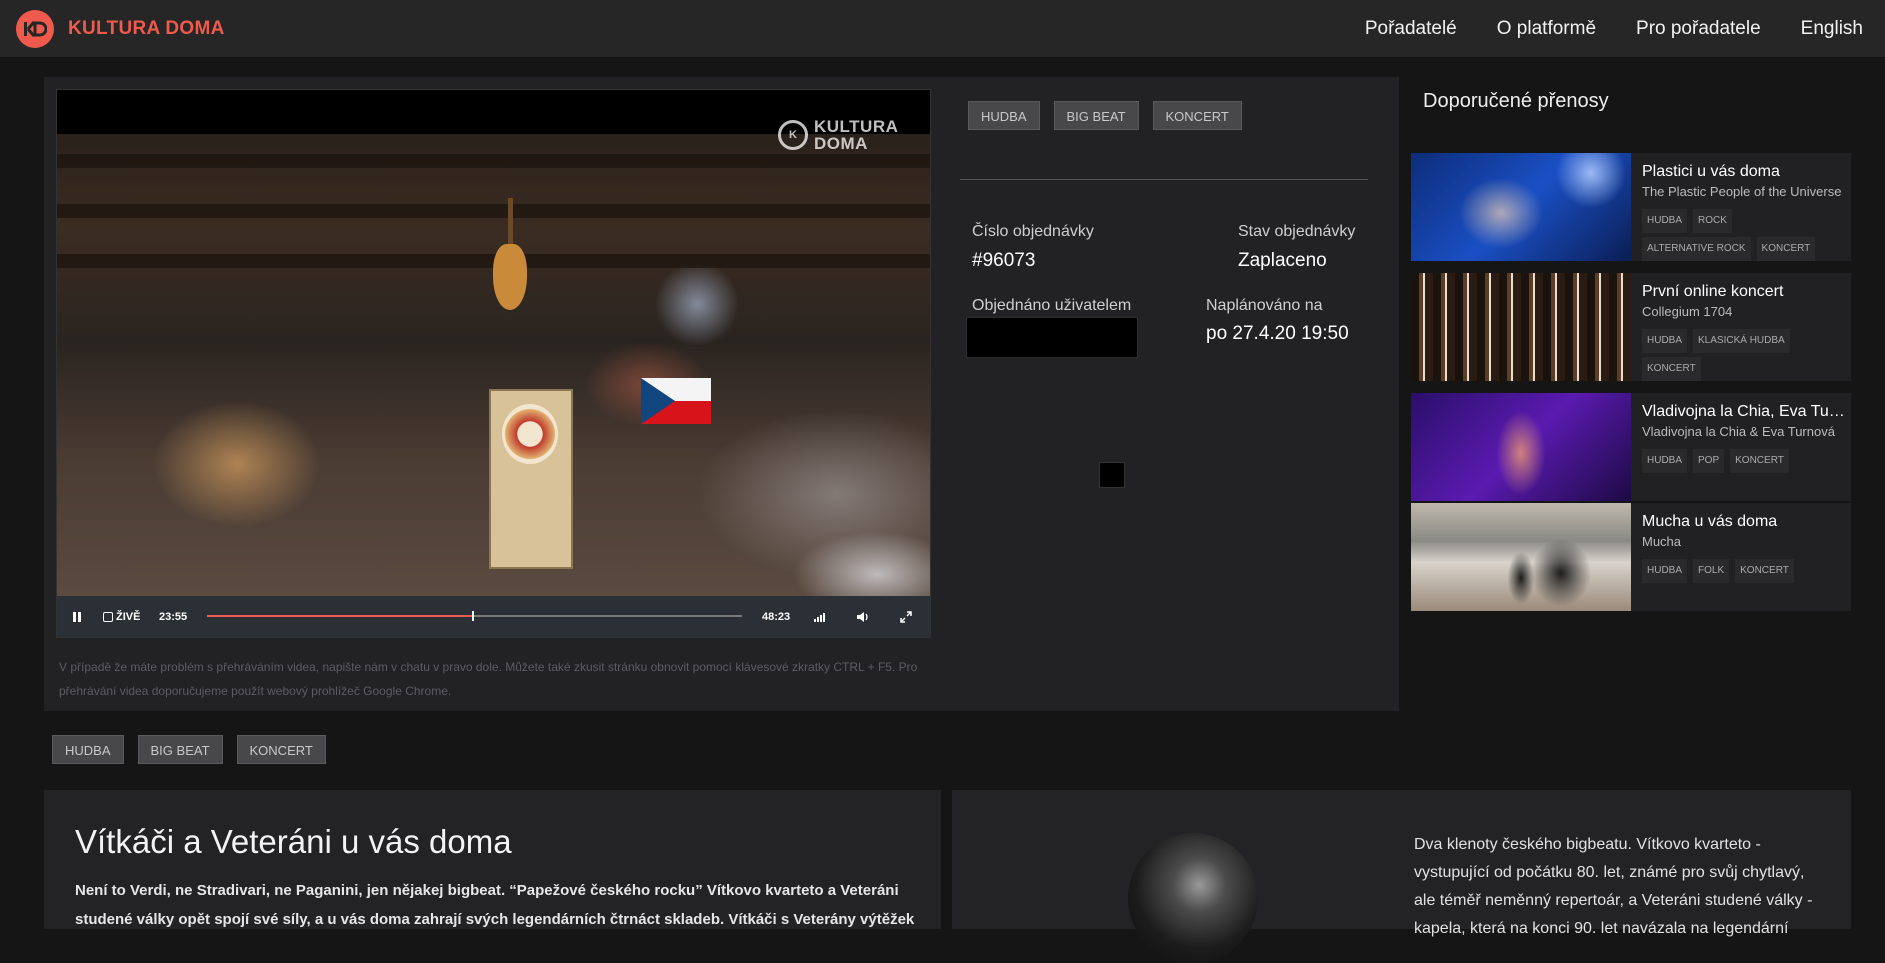  I want to click on lectern-emblem, so click(530, 434).